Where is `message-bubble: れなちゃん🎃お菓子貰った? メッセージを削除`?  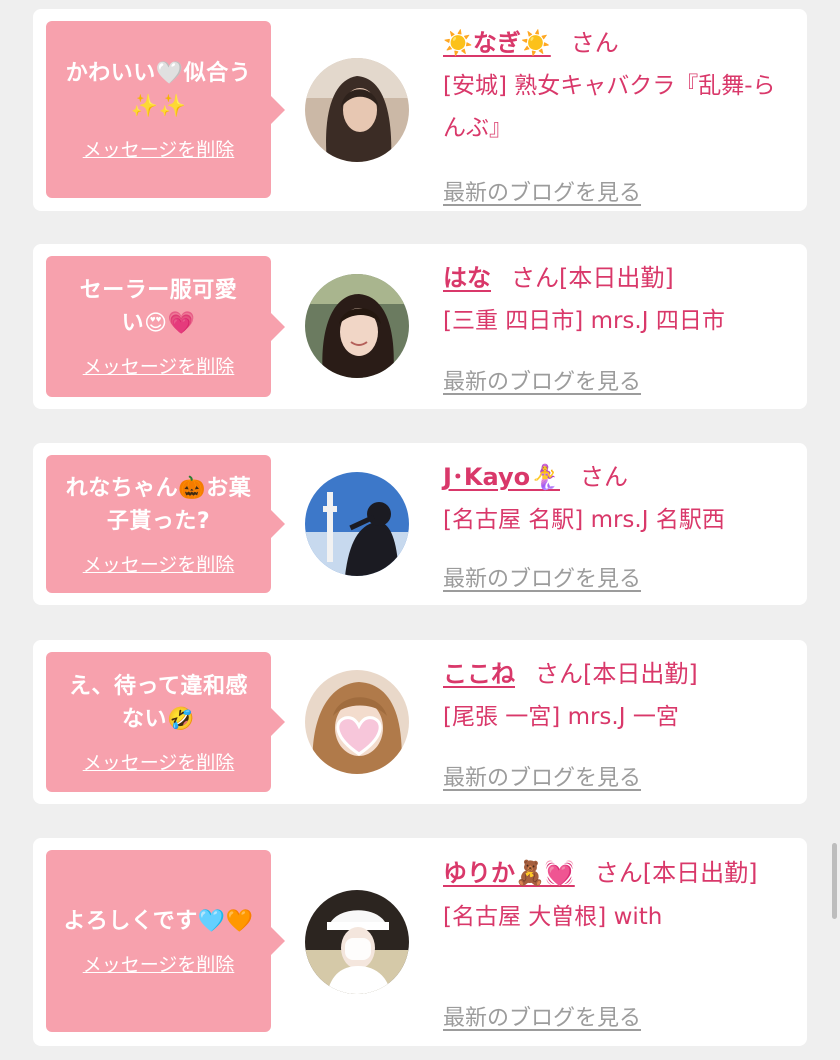
message-bubble: れなちゃん🎃お菓子貰った? メッセージを削除 is located at coordinates (165, 524).